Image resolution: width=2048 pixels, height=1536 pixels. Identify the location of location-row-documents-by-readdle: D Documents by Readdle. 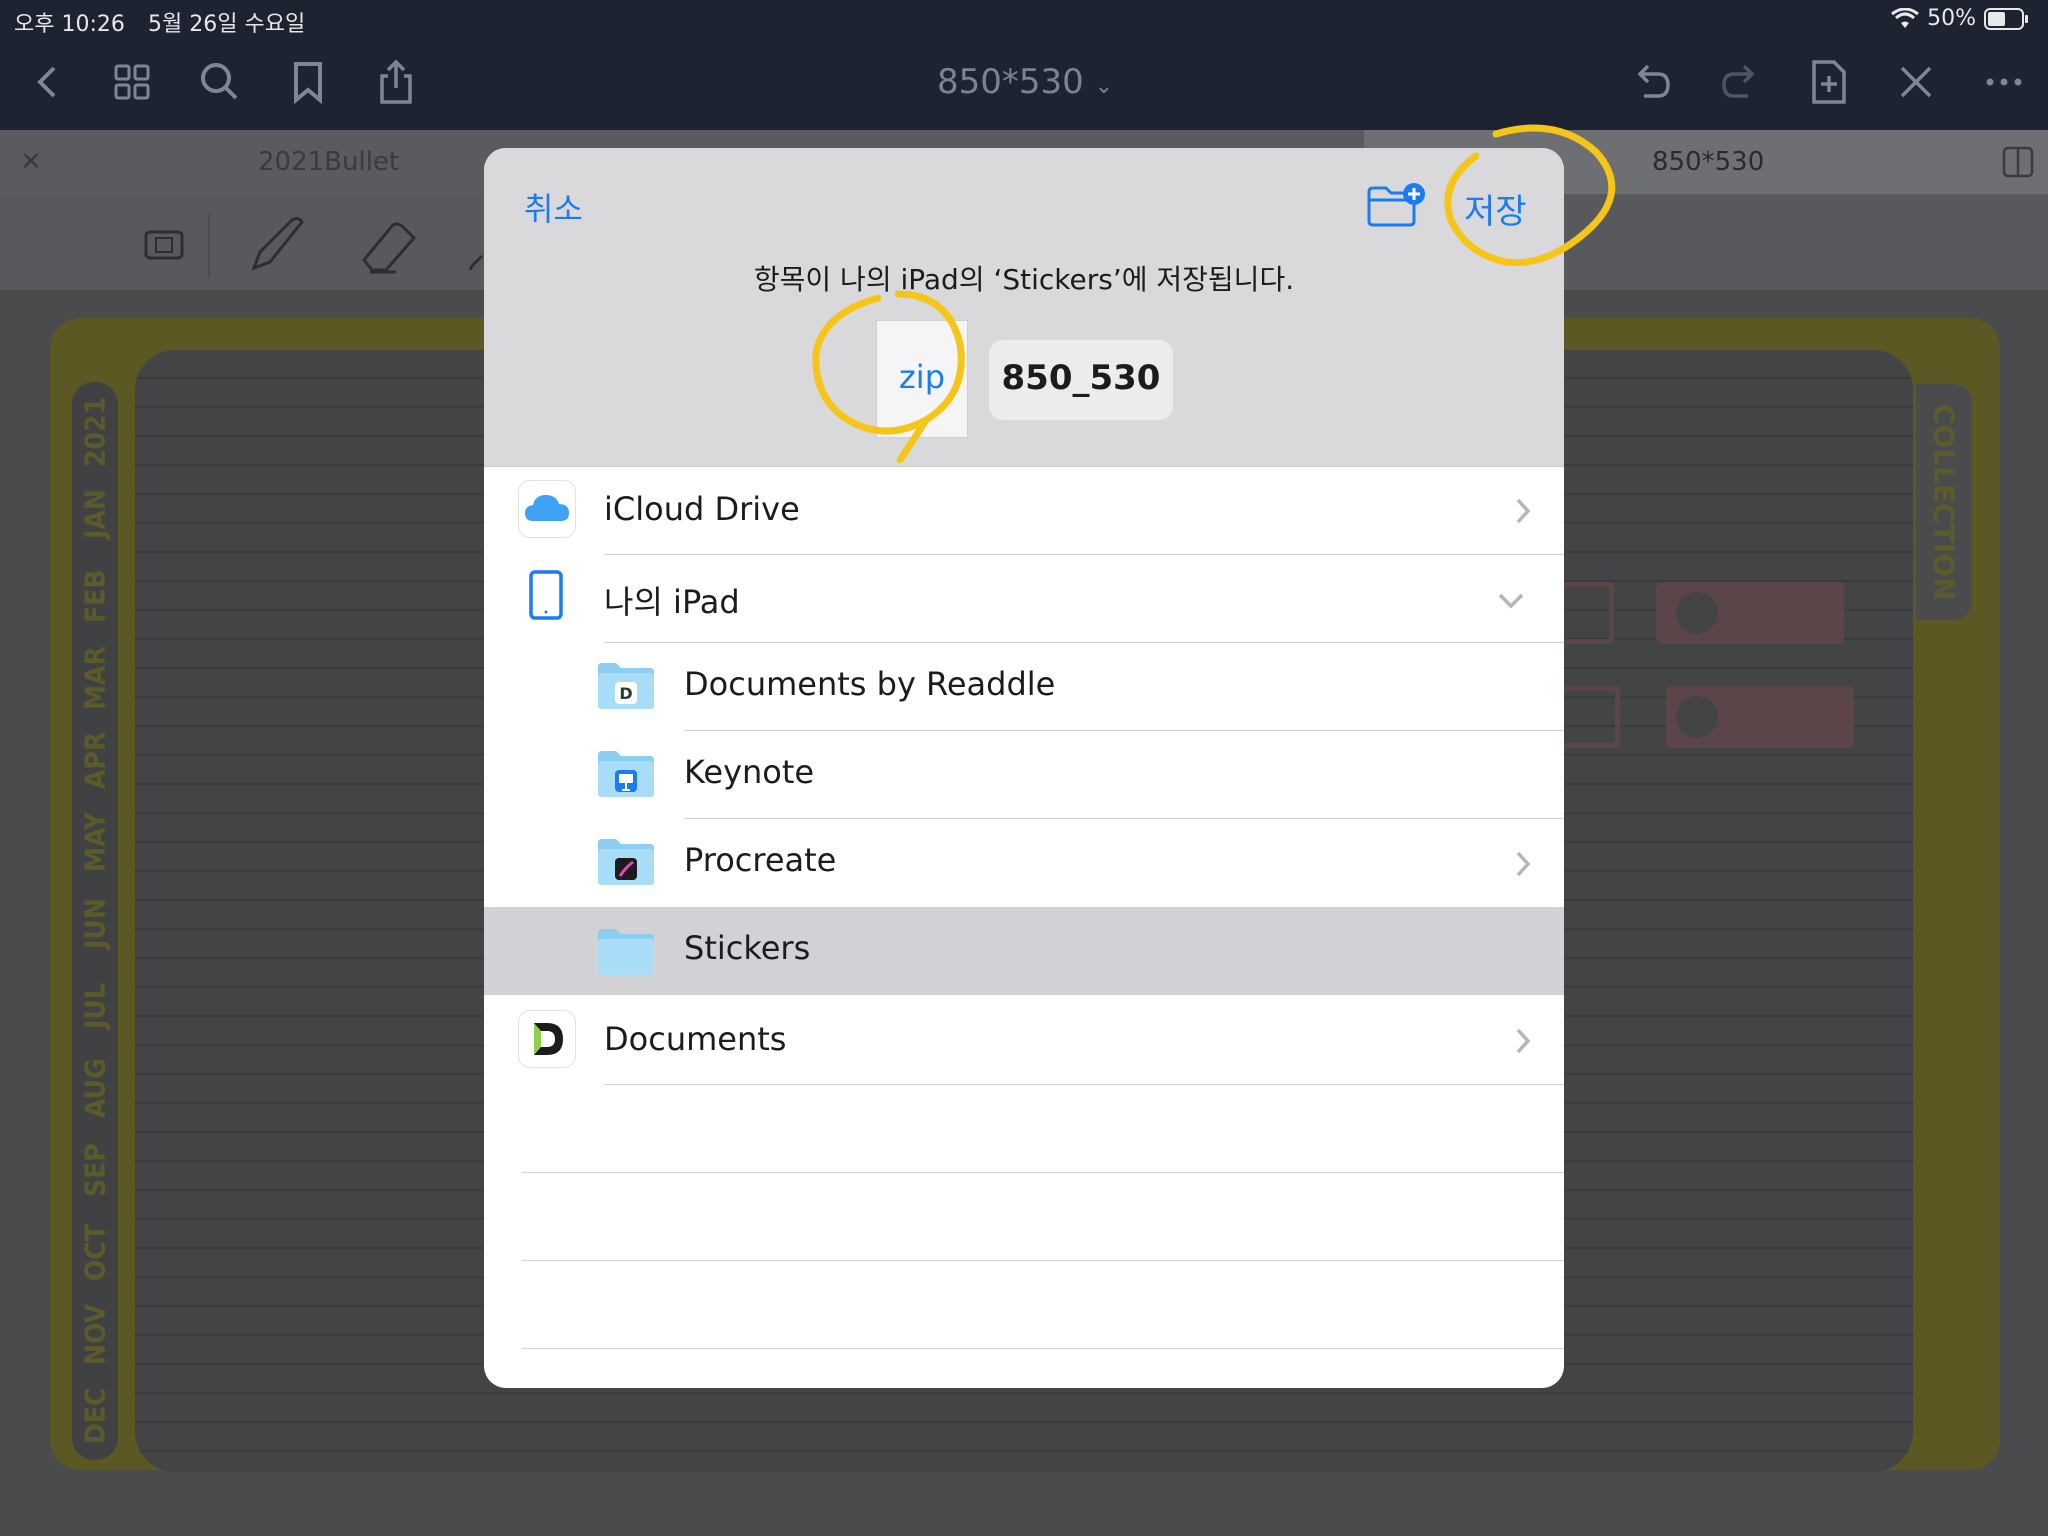
(1024, 687).